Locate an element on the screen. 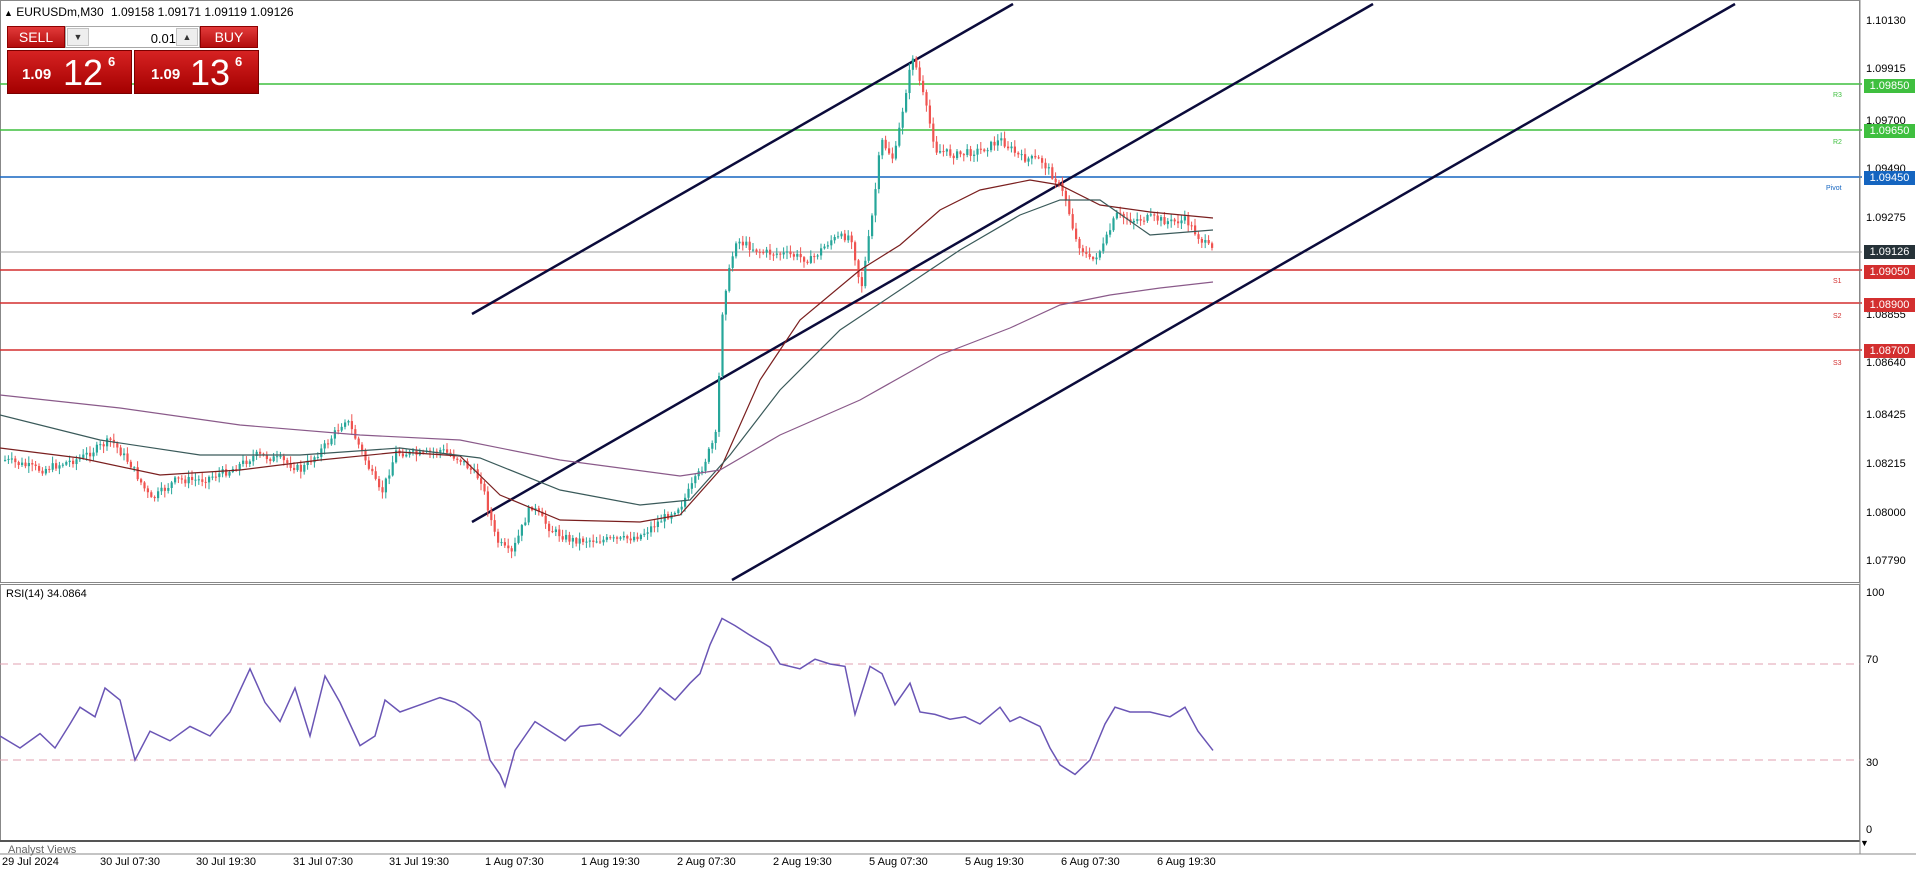  rsi-tick: 100 is located at coordinates (1875, 593).